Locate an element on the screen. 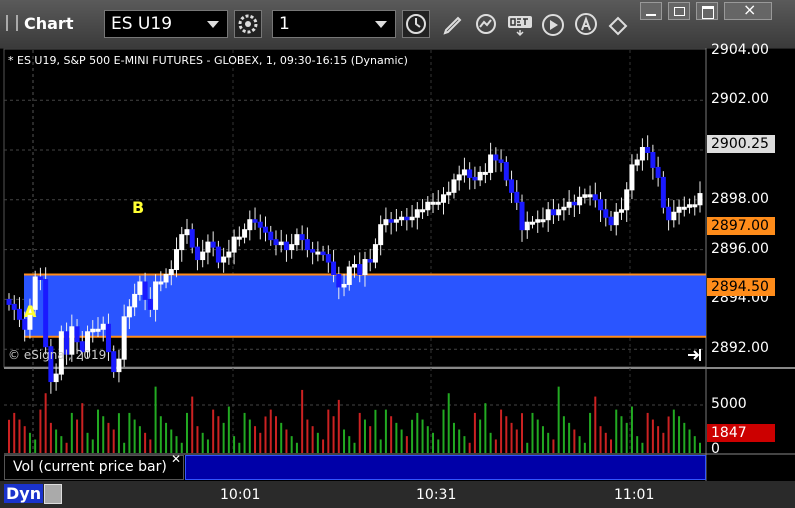  pencil-icon is located at coordinates (453, 25).